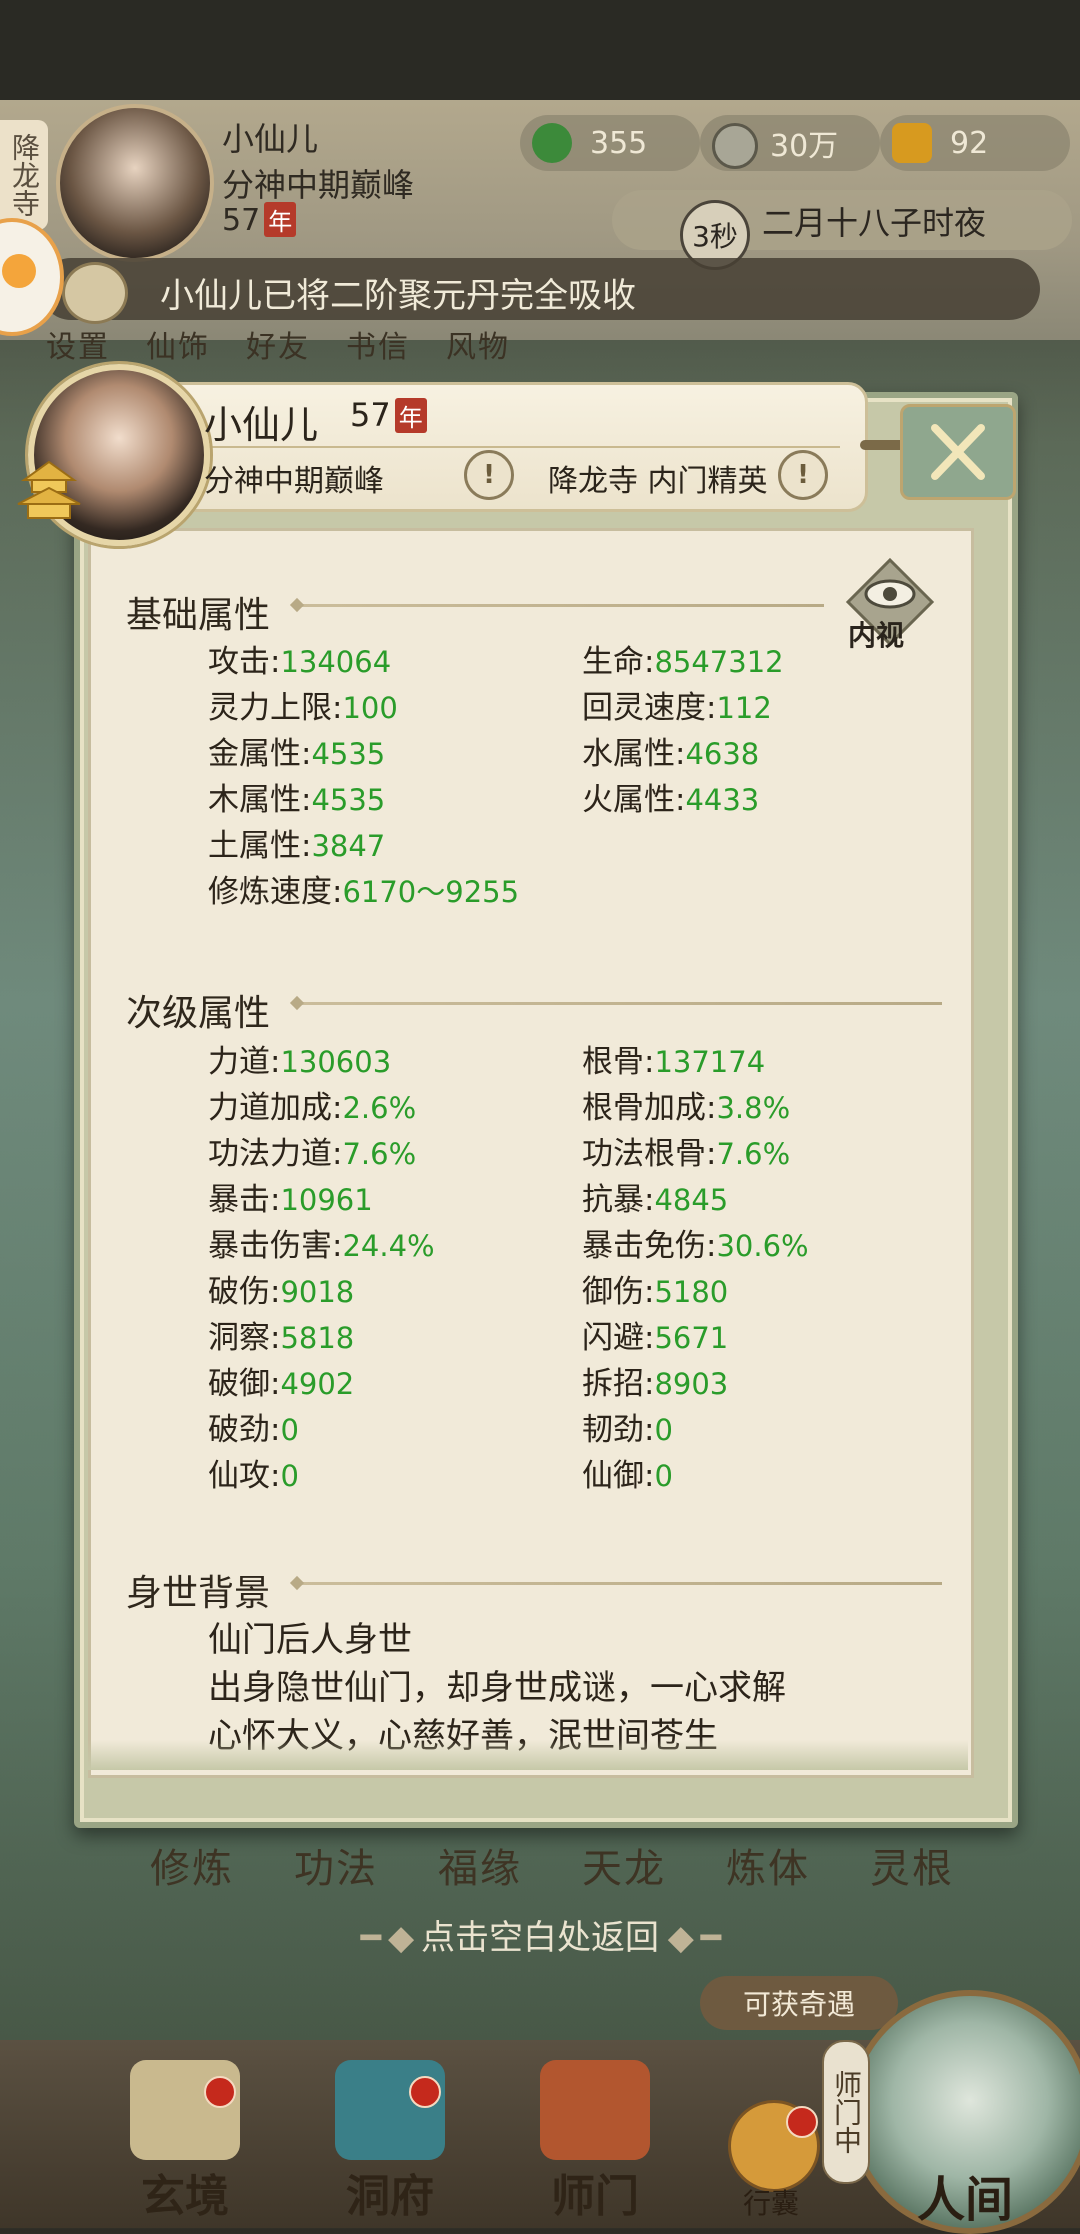 Image resolution: width=1080 pixels, height=2234 pixels. I want to click on hud-player-name: 小仙儿, so click(270, 139).